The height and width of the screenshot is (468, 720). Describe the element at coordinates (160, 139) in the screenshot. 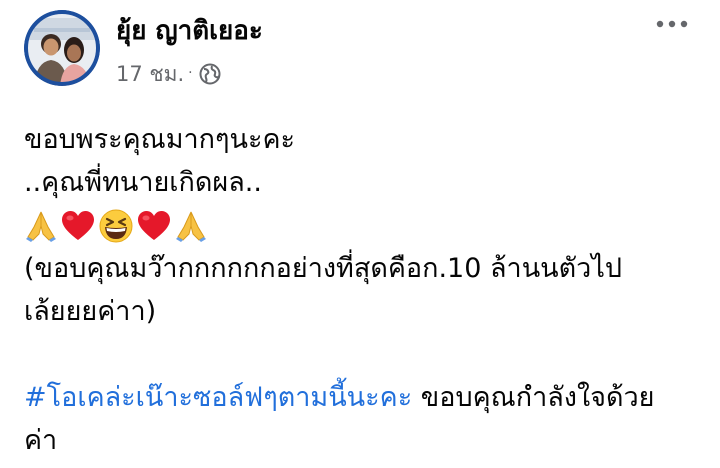

I see `post-text-line: ขอบพระคุณมากๆนะคะ` at that location.